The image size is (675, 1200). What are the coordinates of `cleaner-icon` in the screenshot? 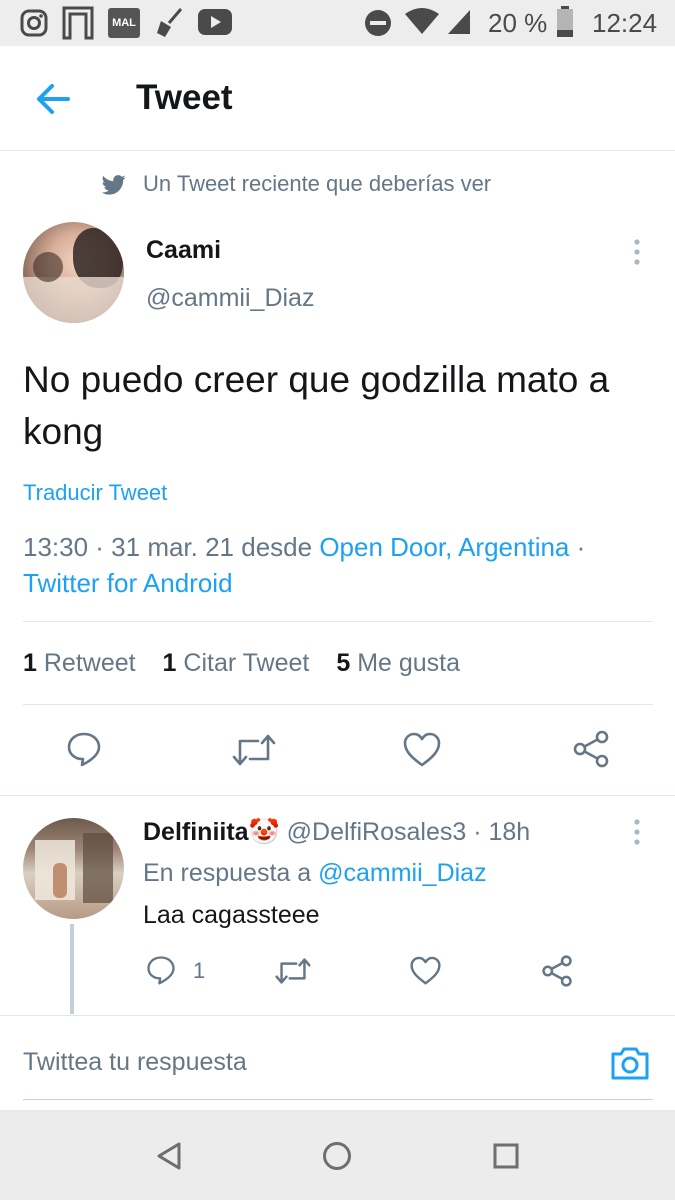 It's located at (170, 22).